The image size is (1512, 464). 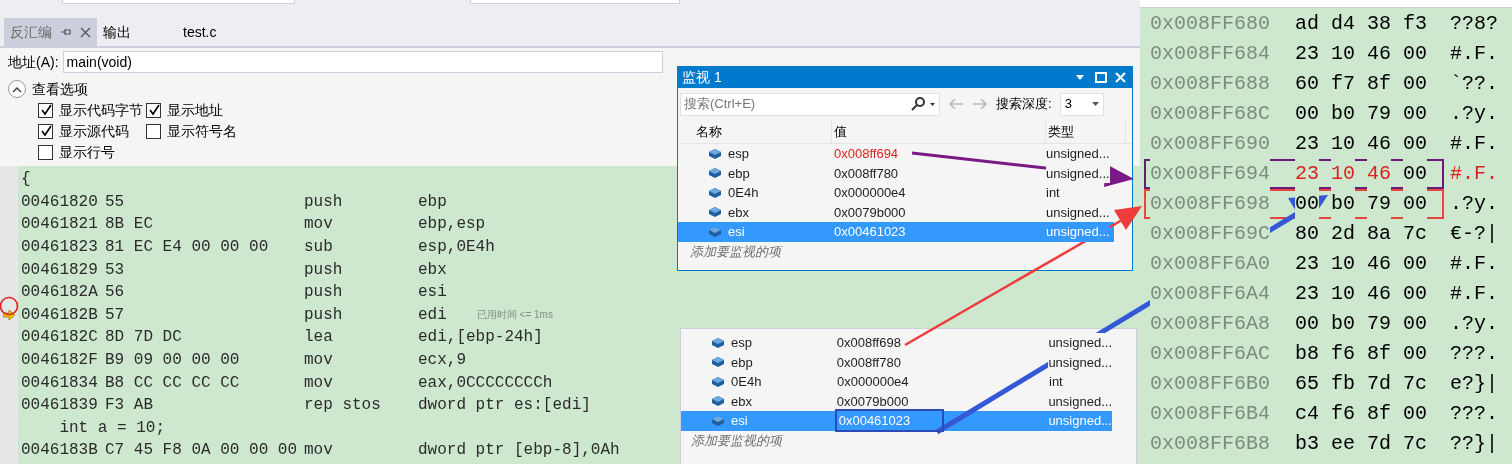 I want to click on column-header: 值, so click(x=939, y=131).